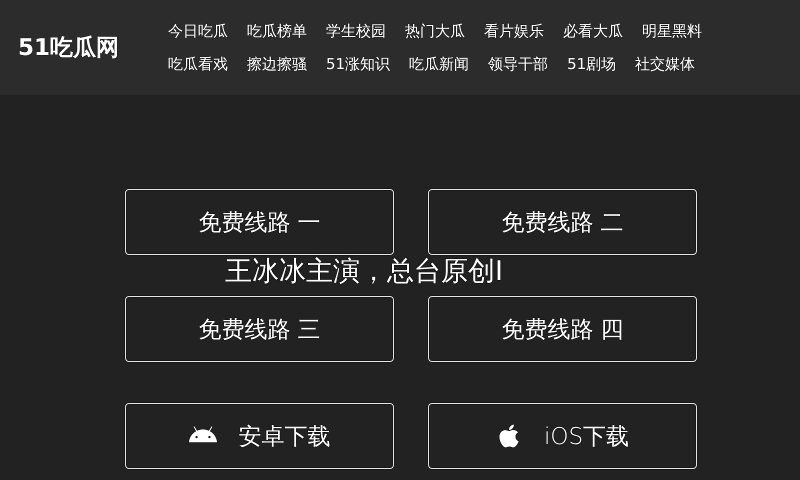 This screenshot has height=480, width=800. Describe the element at coordinates (591, 64) in the screenshot. I see `nav-link: 51剧场` at that location.